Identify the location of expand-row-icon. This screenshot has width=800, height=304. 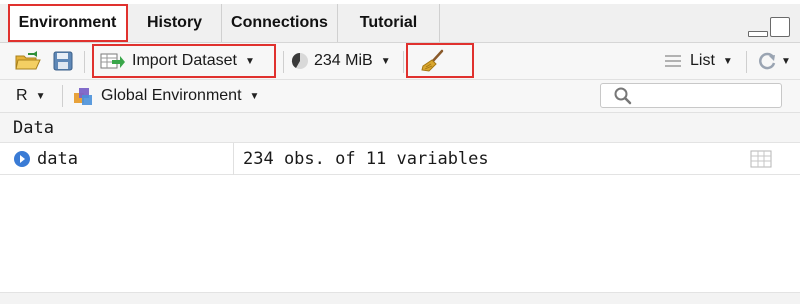
(22, 159).